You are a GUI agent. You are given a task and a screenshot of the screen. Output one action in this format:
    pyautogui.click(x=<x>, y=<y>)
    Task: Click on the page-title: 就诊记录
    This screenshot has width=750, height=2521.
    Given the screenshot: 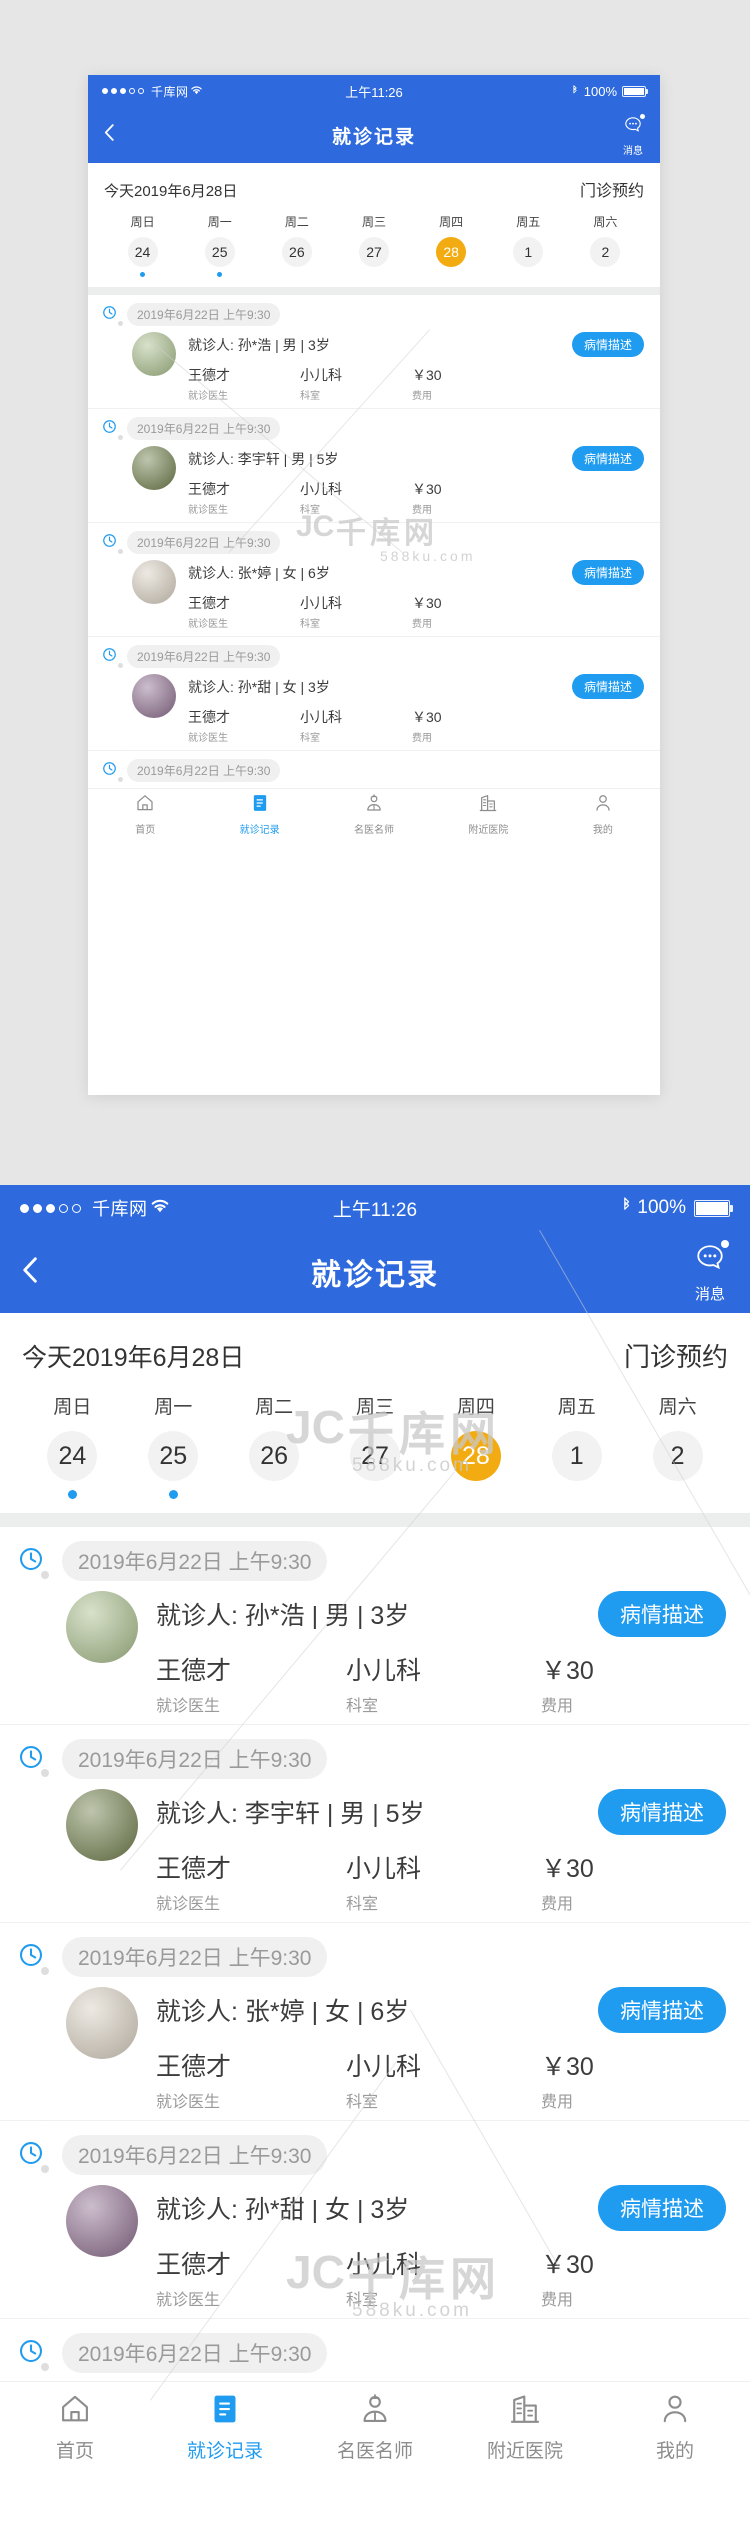 What is the action you would take?
    pyautogui.click(x=373, y=137)
    